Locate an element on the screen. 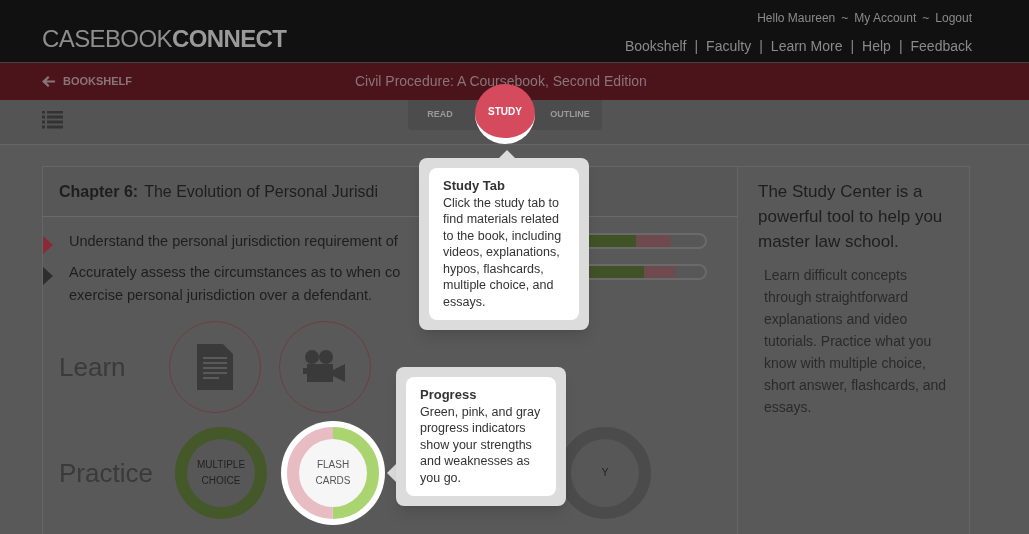 This screenshot has width=1029, height=534. tooltip-text: Click the study tab to find materials related to the book, including videos, explanations, hypos, flashcards, multiple choice, and essays. is located at coordinates (503, 252).